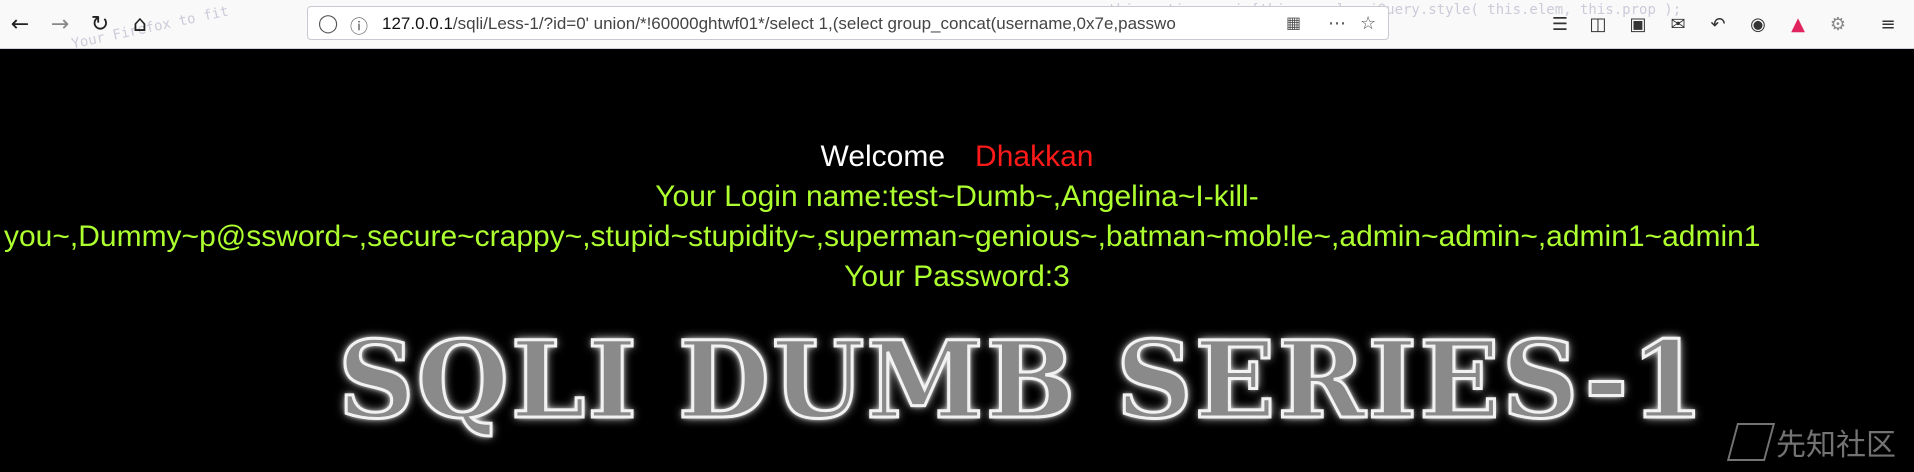 Image resolution: width=1914 pixels, height=472 pixels. Describe the element at coordinates (1758, 24) in the screenshot. I see `account-icon: ◉` at that location.